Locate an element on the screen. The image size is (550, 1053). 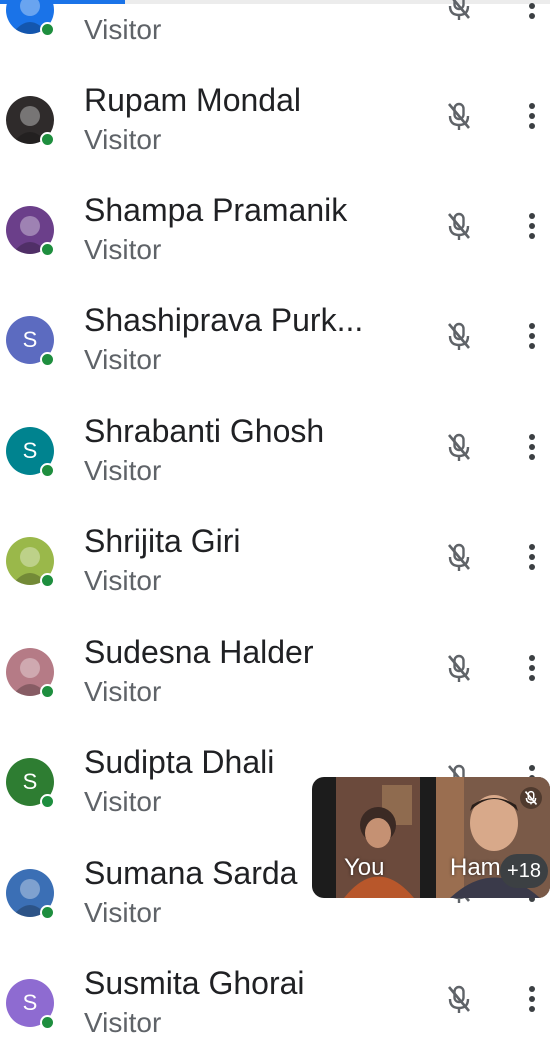
participant-name: Rupam Mondal is located at coordinates (192, 100).